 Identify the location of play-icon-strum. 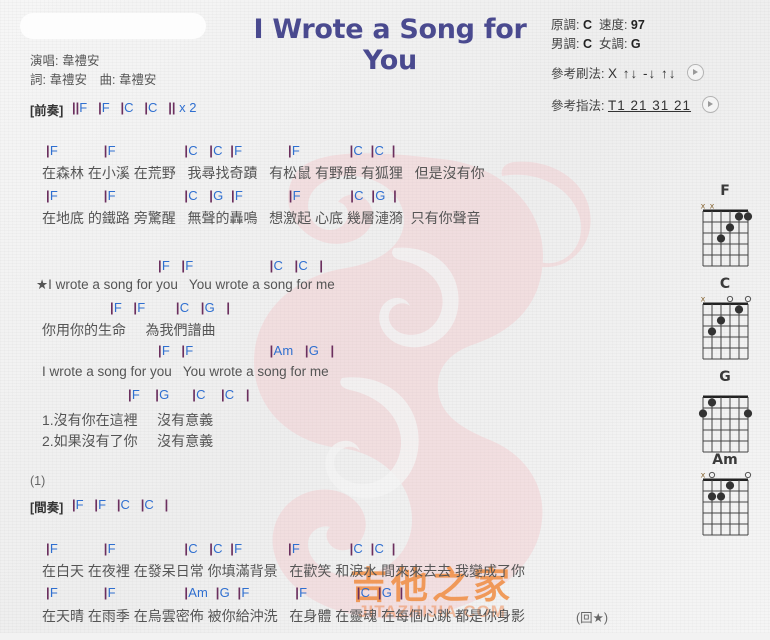
(695, 72).